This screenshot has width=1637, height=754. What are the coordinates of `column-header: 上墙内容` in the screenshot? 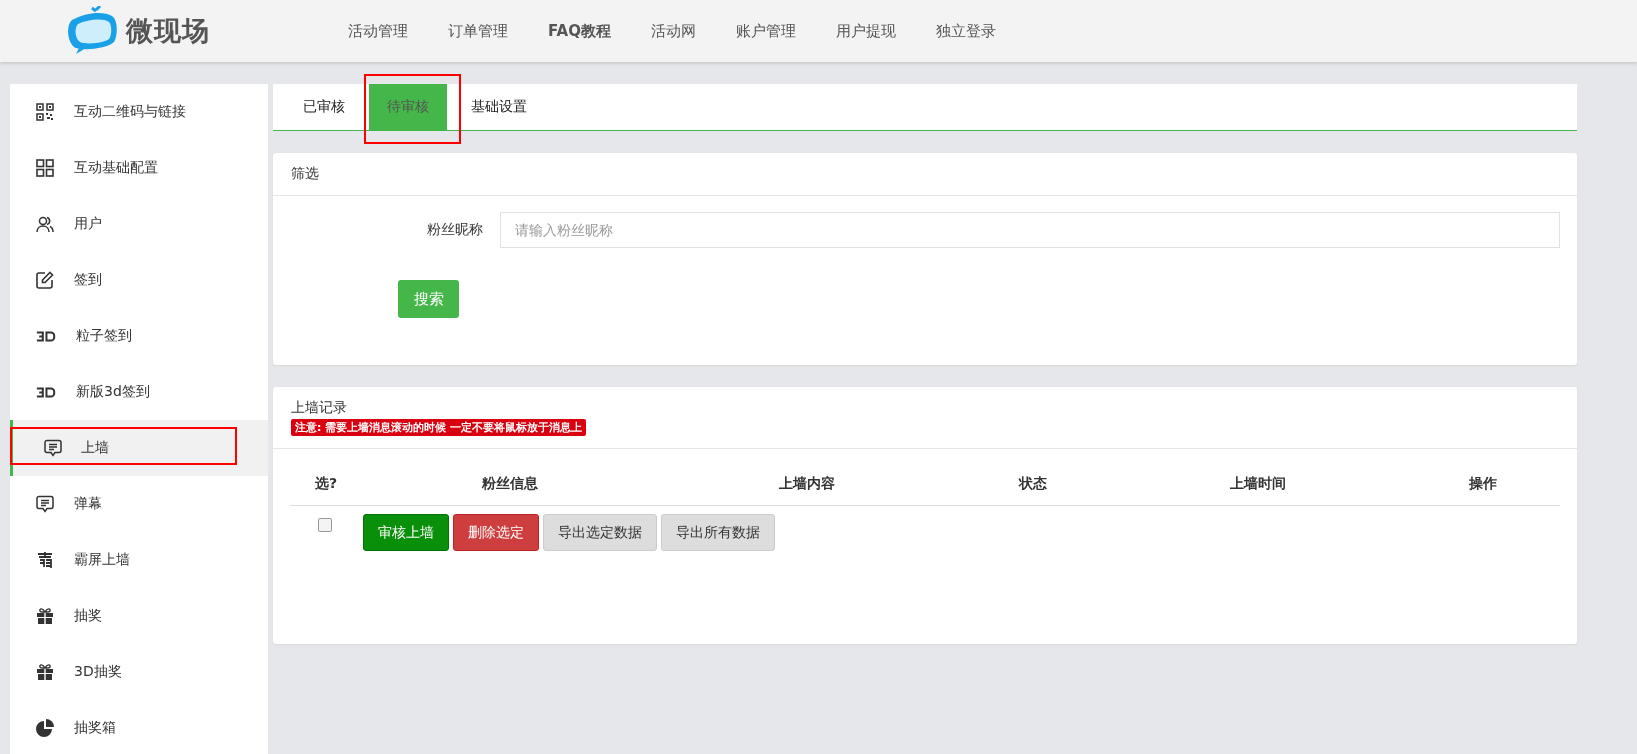 It's located at (807, 484).